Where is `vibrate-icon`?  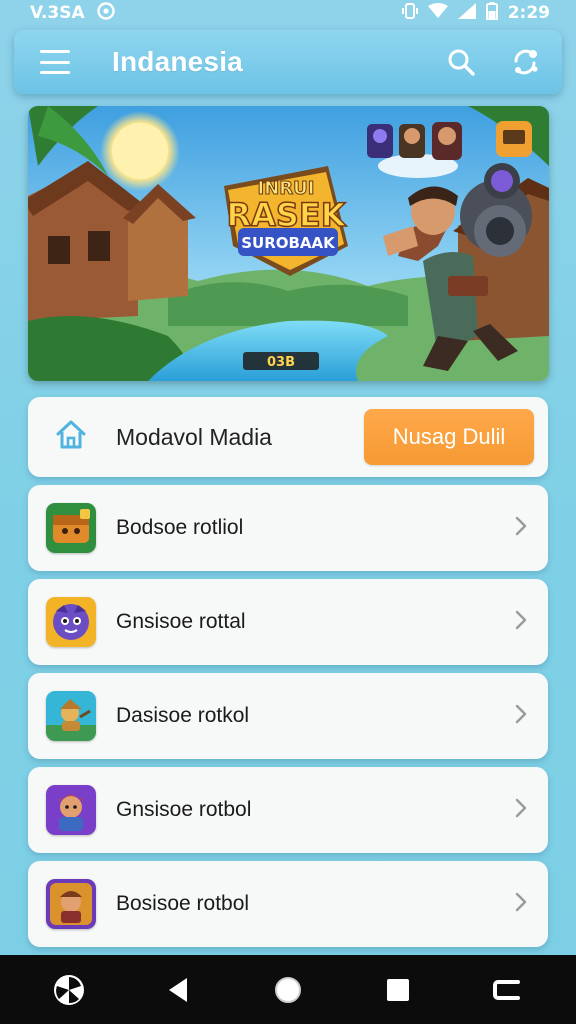
vibrate-icon is located at coordinates (409, 13).